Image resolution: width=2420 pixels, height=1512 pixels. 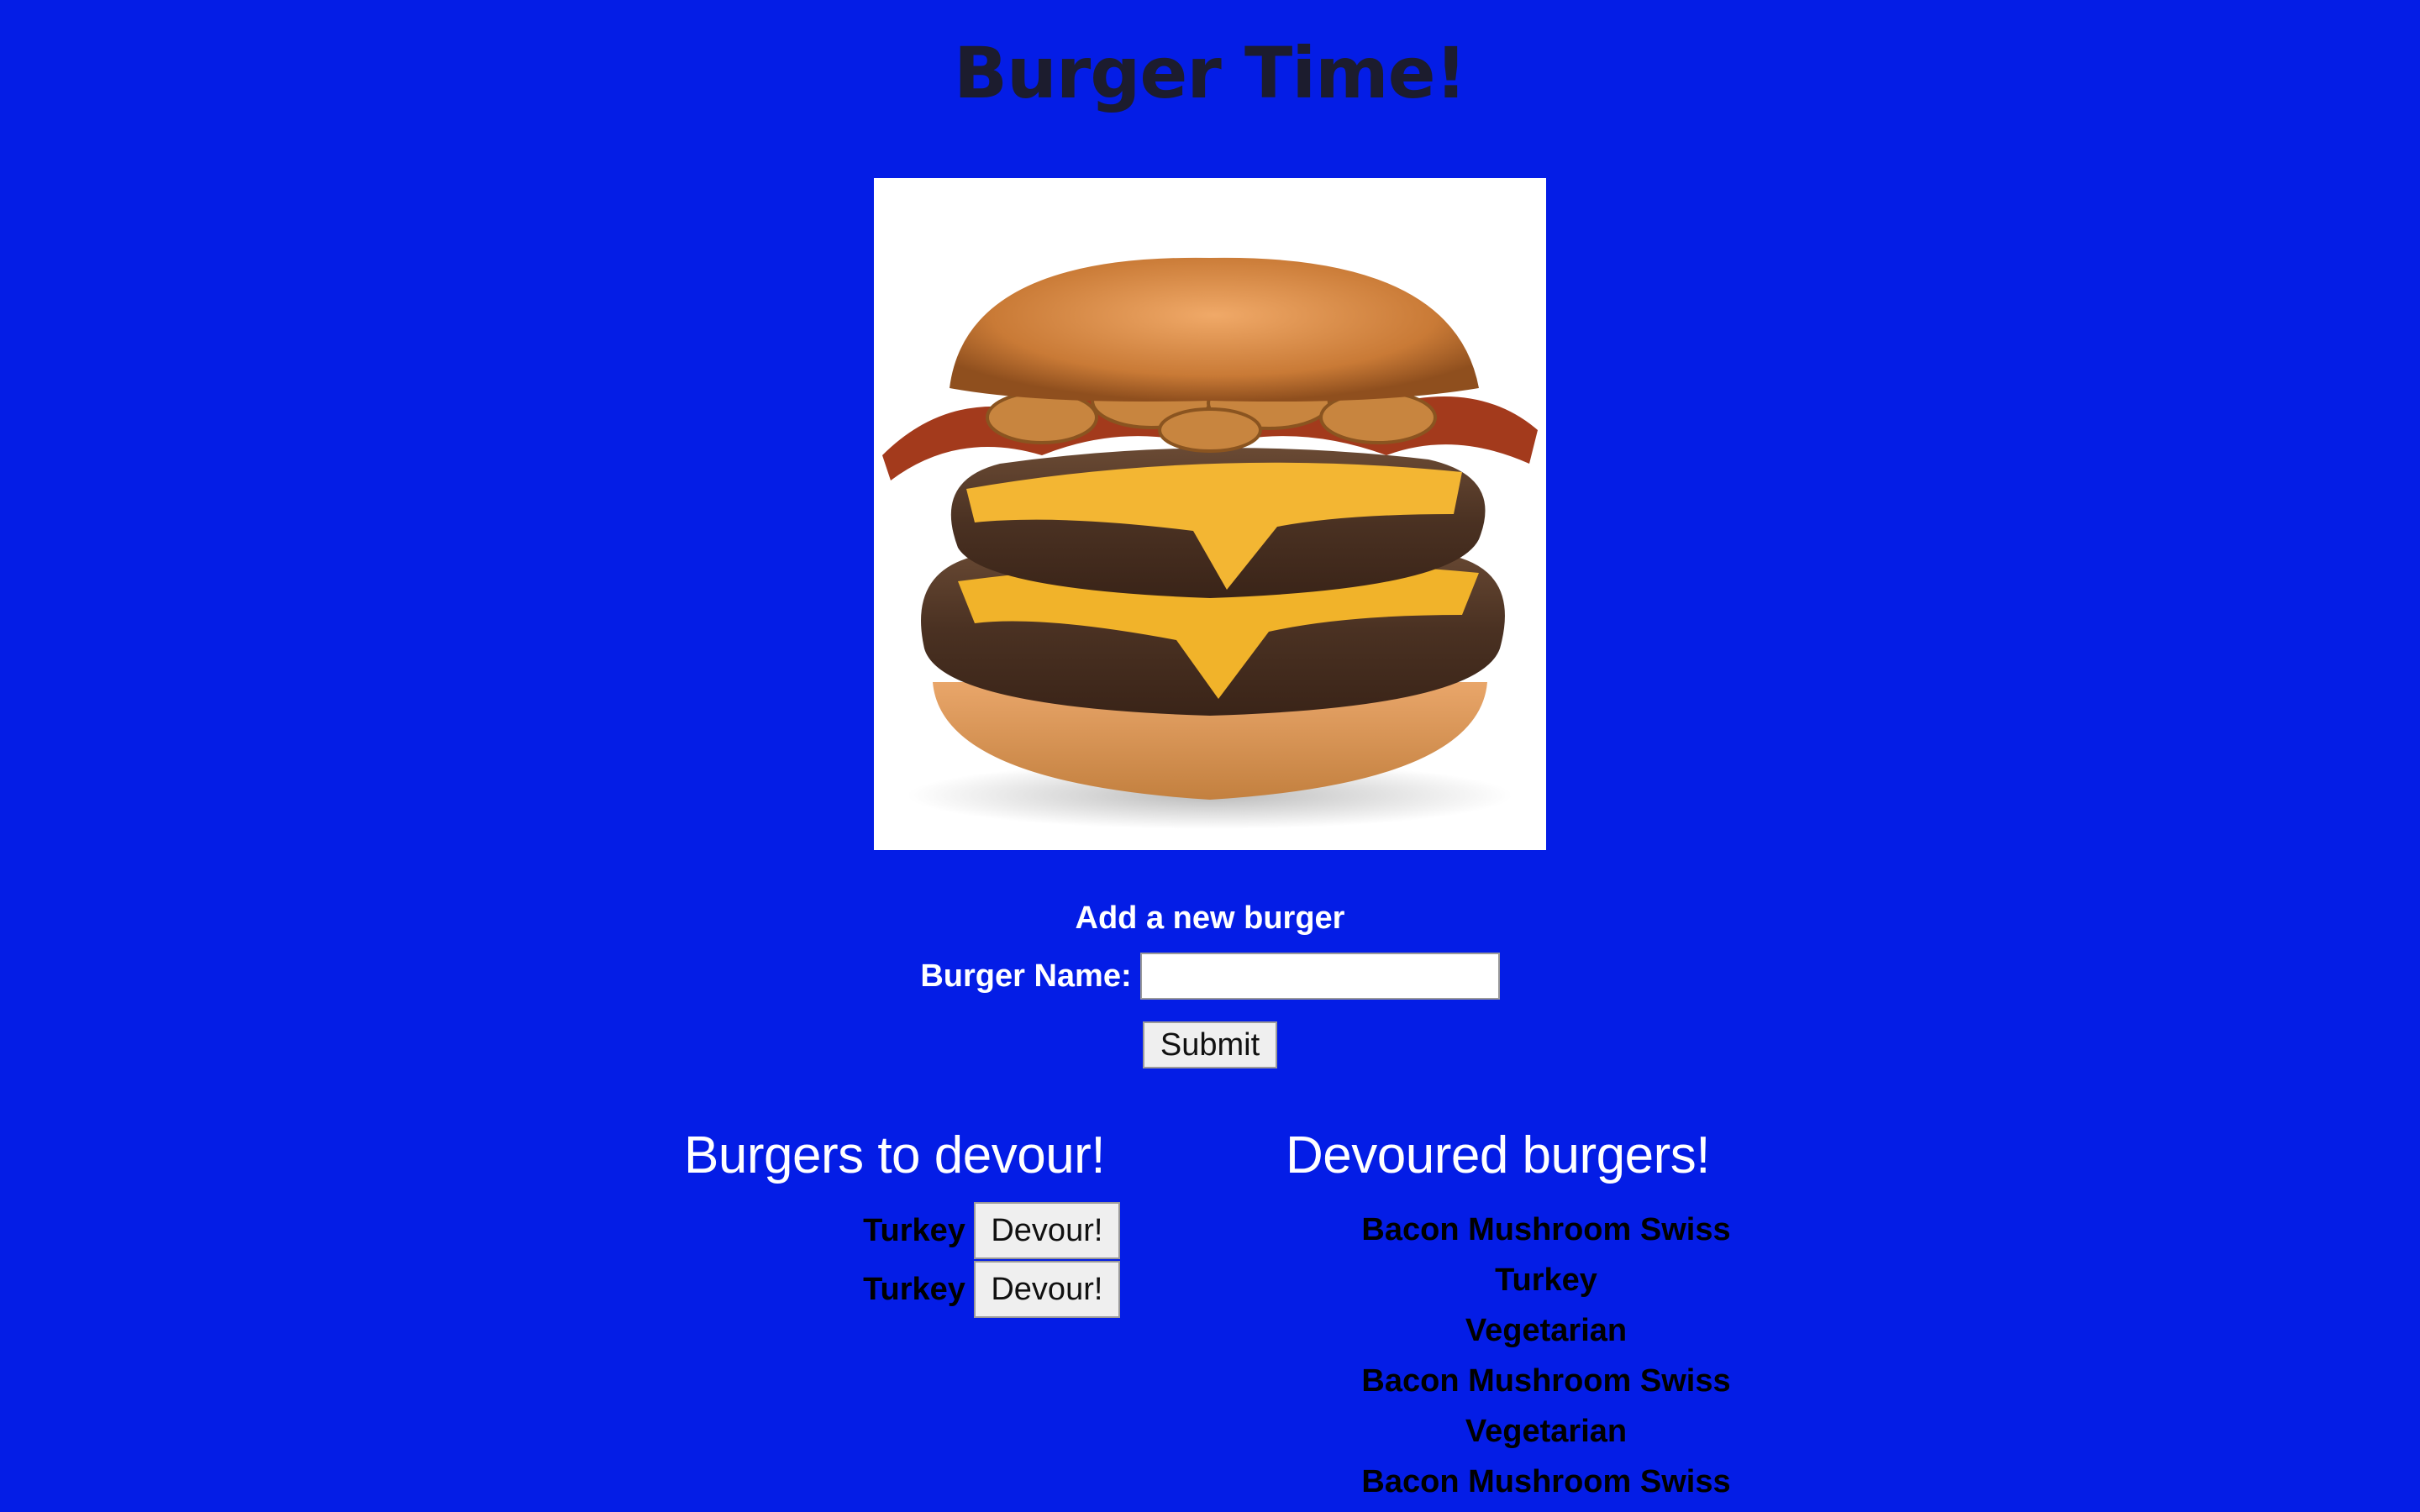 What do you see at coordinates (895, 1155) in the screenshot?
I see `to-devour-title: Burgers to devour!` at bounding box center [895, 1155].